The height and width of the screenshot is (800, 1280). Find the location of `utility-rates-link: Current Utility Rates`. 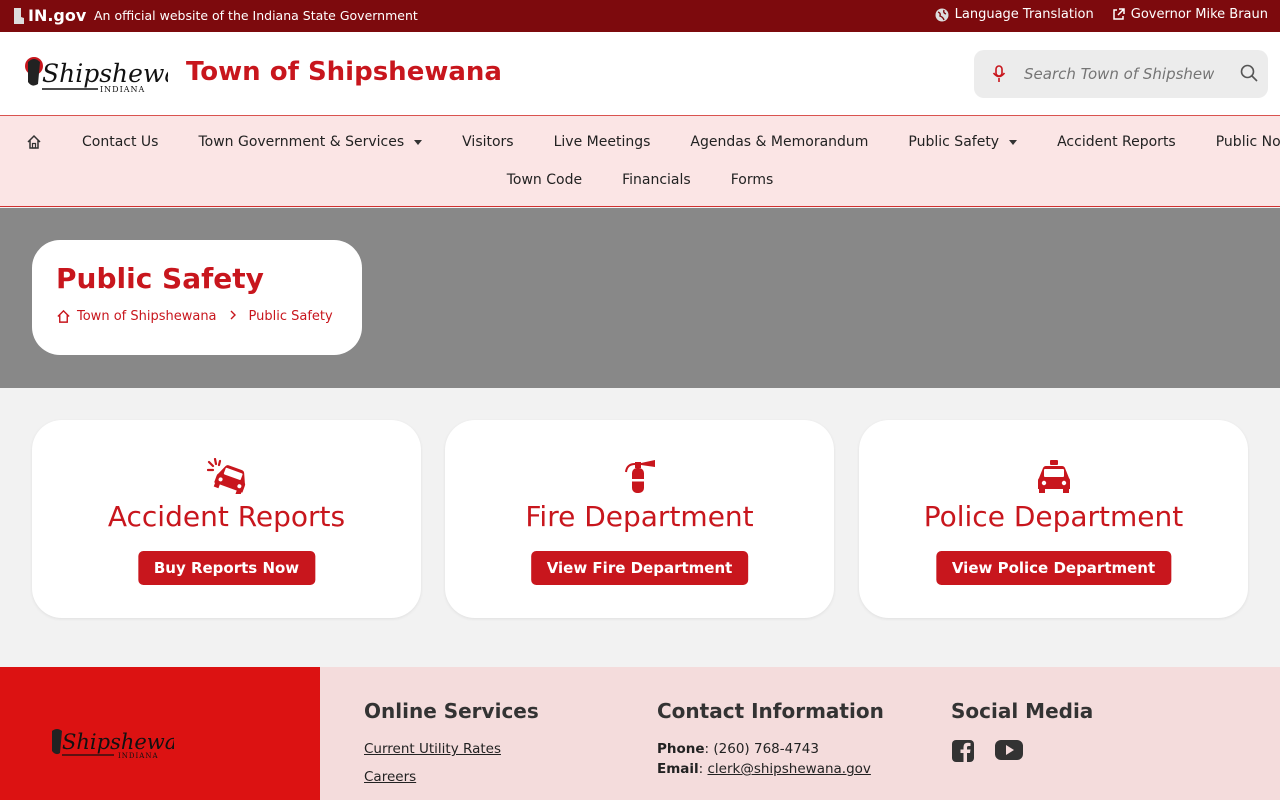

utility-rates-link: Current Utility Rates is located at coordinates (451, 749).